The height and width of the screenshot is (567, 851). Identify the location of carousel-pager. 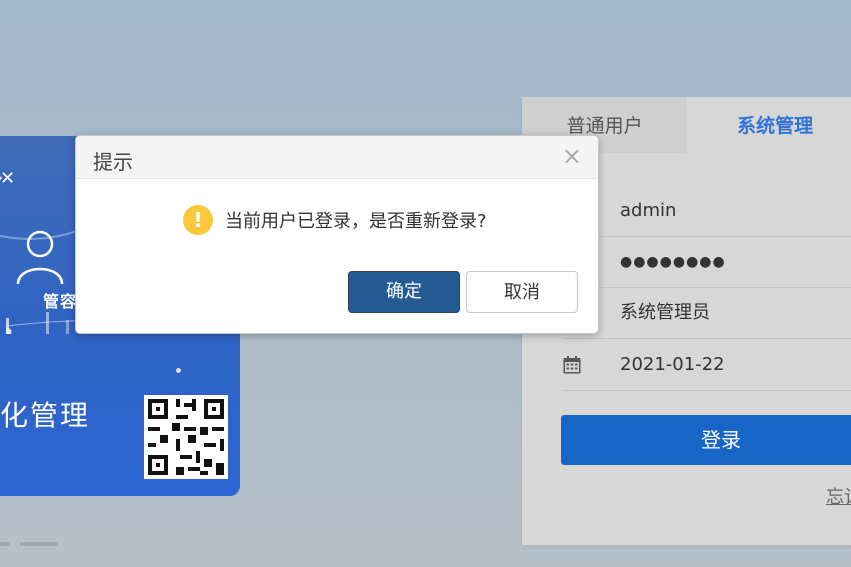
(30, 544).